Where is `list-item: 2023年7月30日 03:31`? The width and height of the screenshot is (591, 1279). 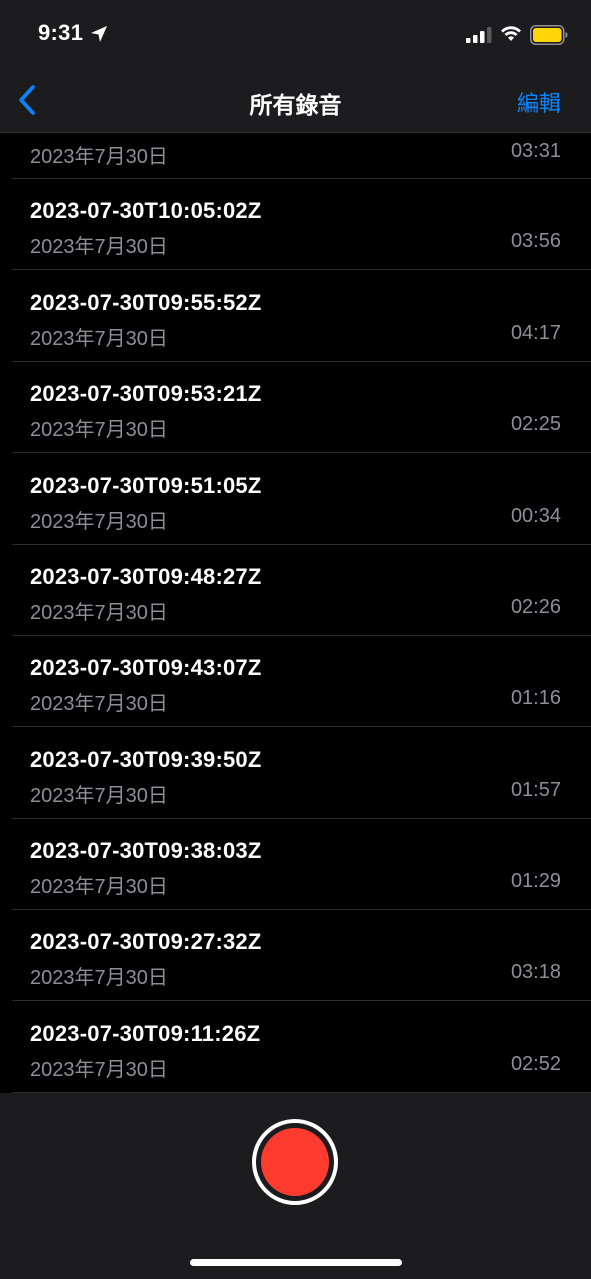
list-item: 2023年7月30日 03:31 is located at coordinates (301, 156).